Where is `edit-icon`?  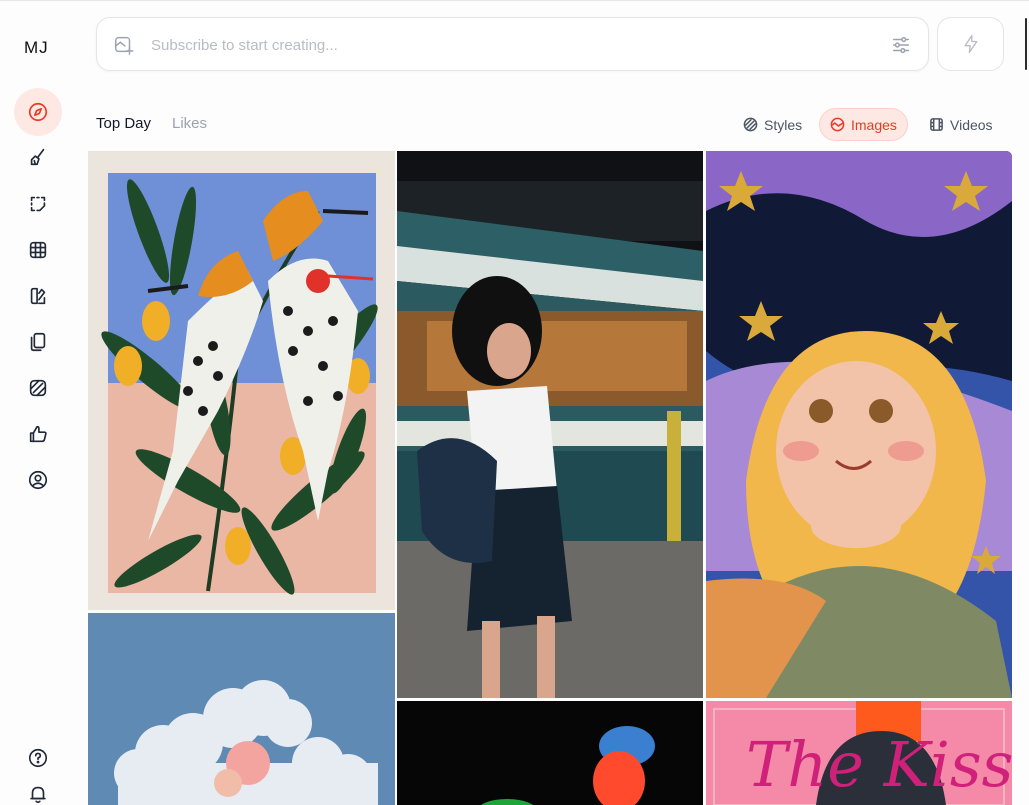
edit-icon is located at coordinates (38, 204).